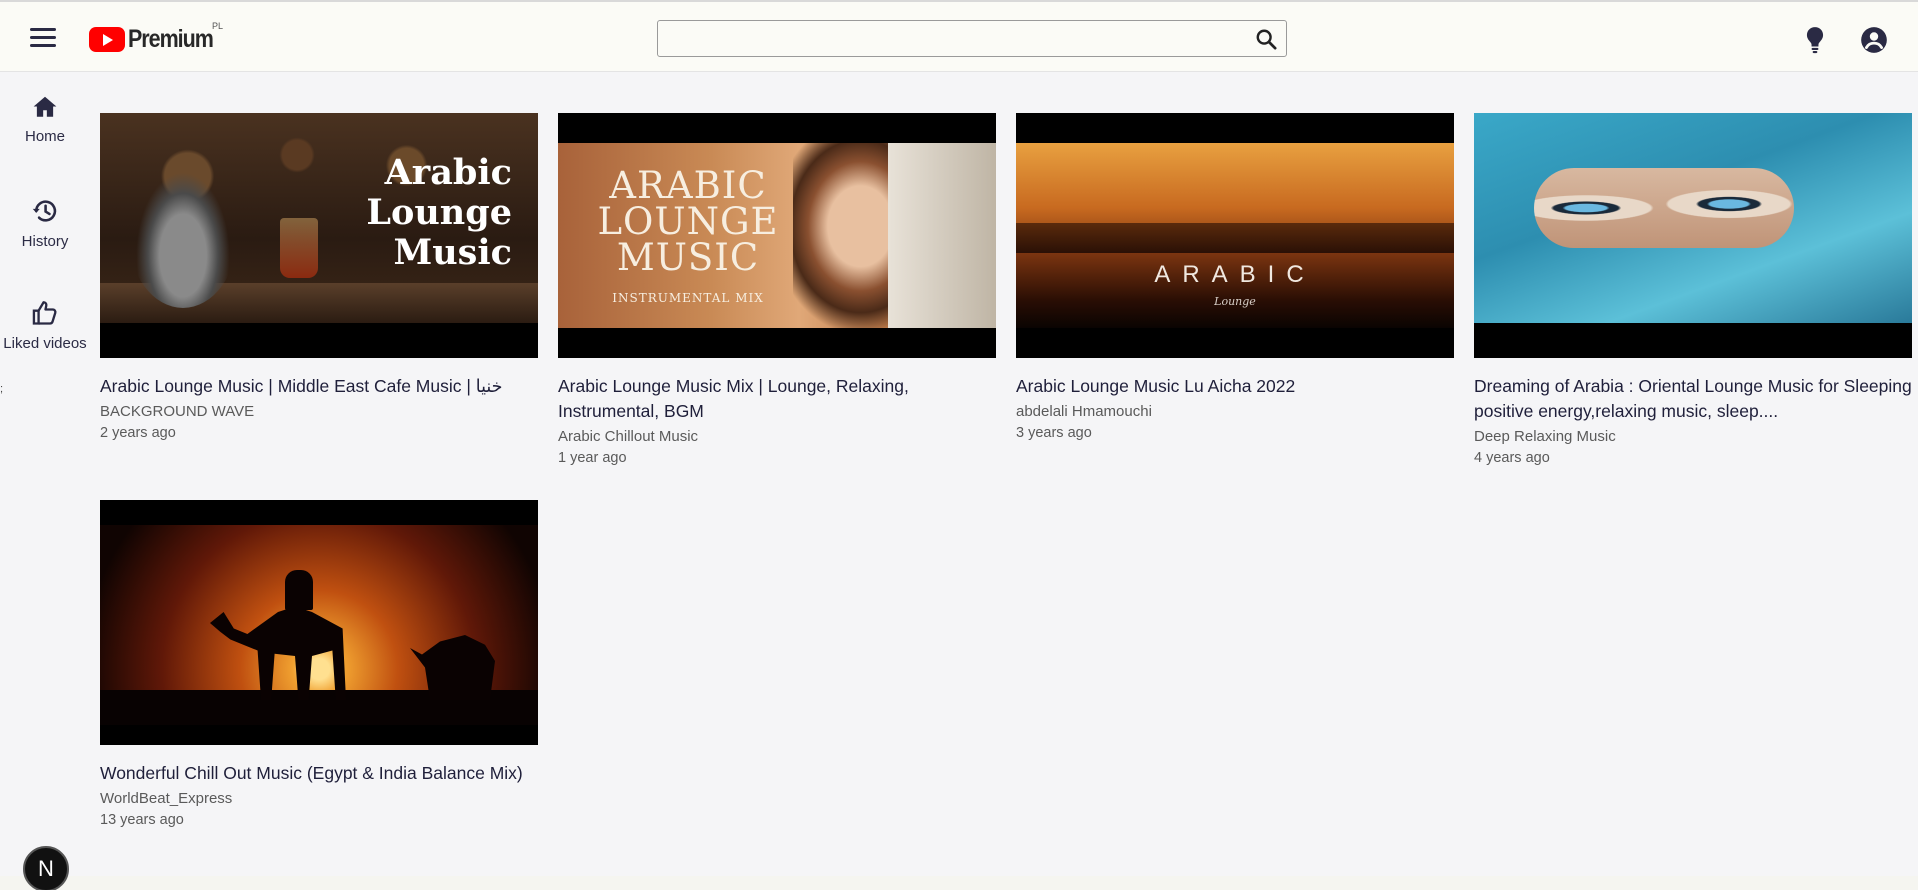 This screenshot has width=1918, height=890. I want to click on stray-mark: ;, so click(2, 389).